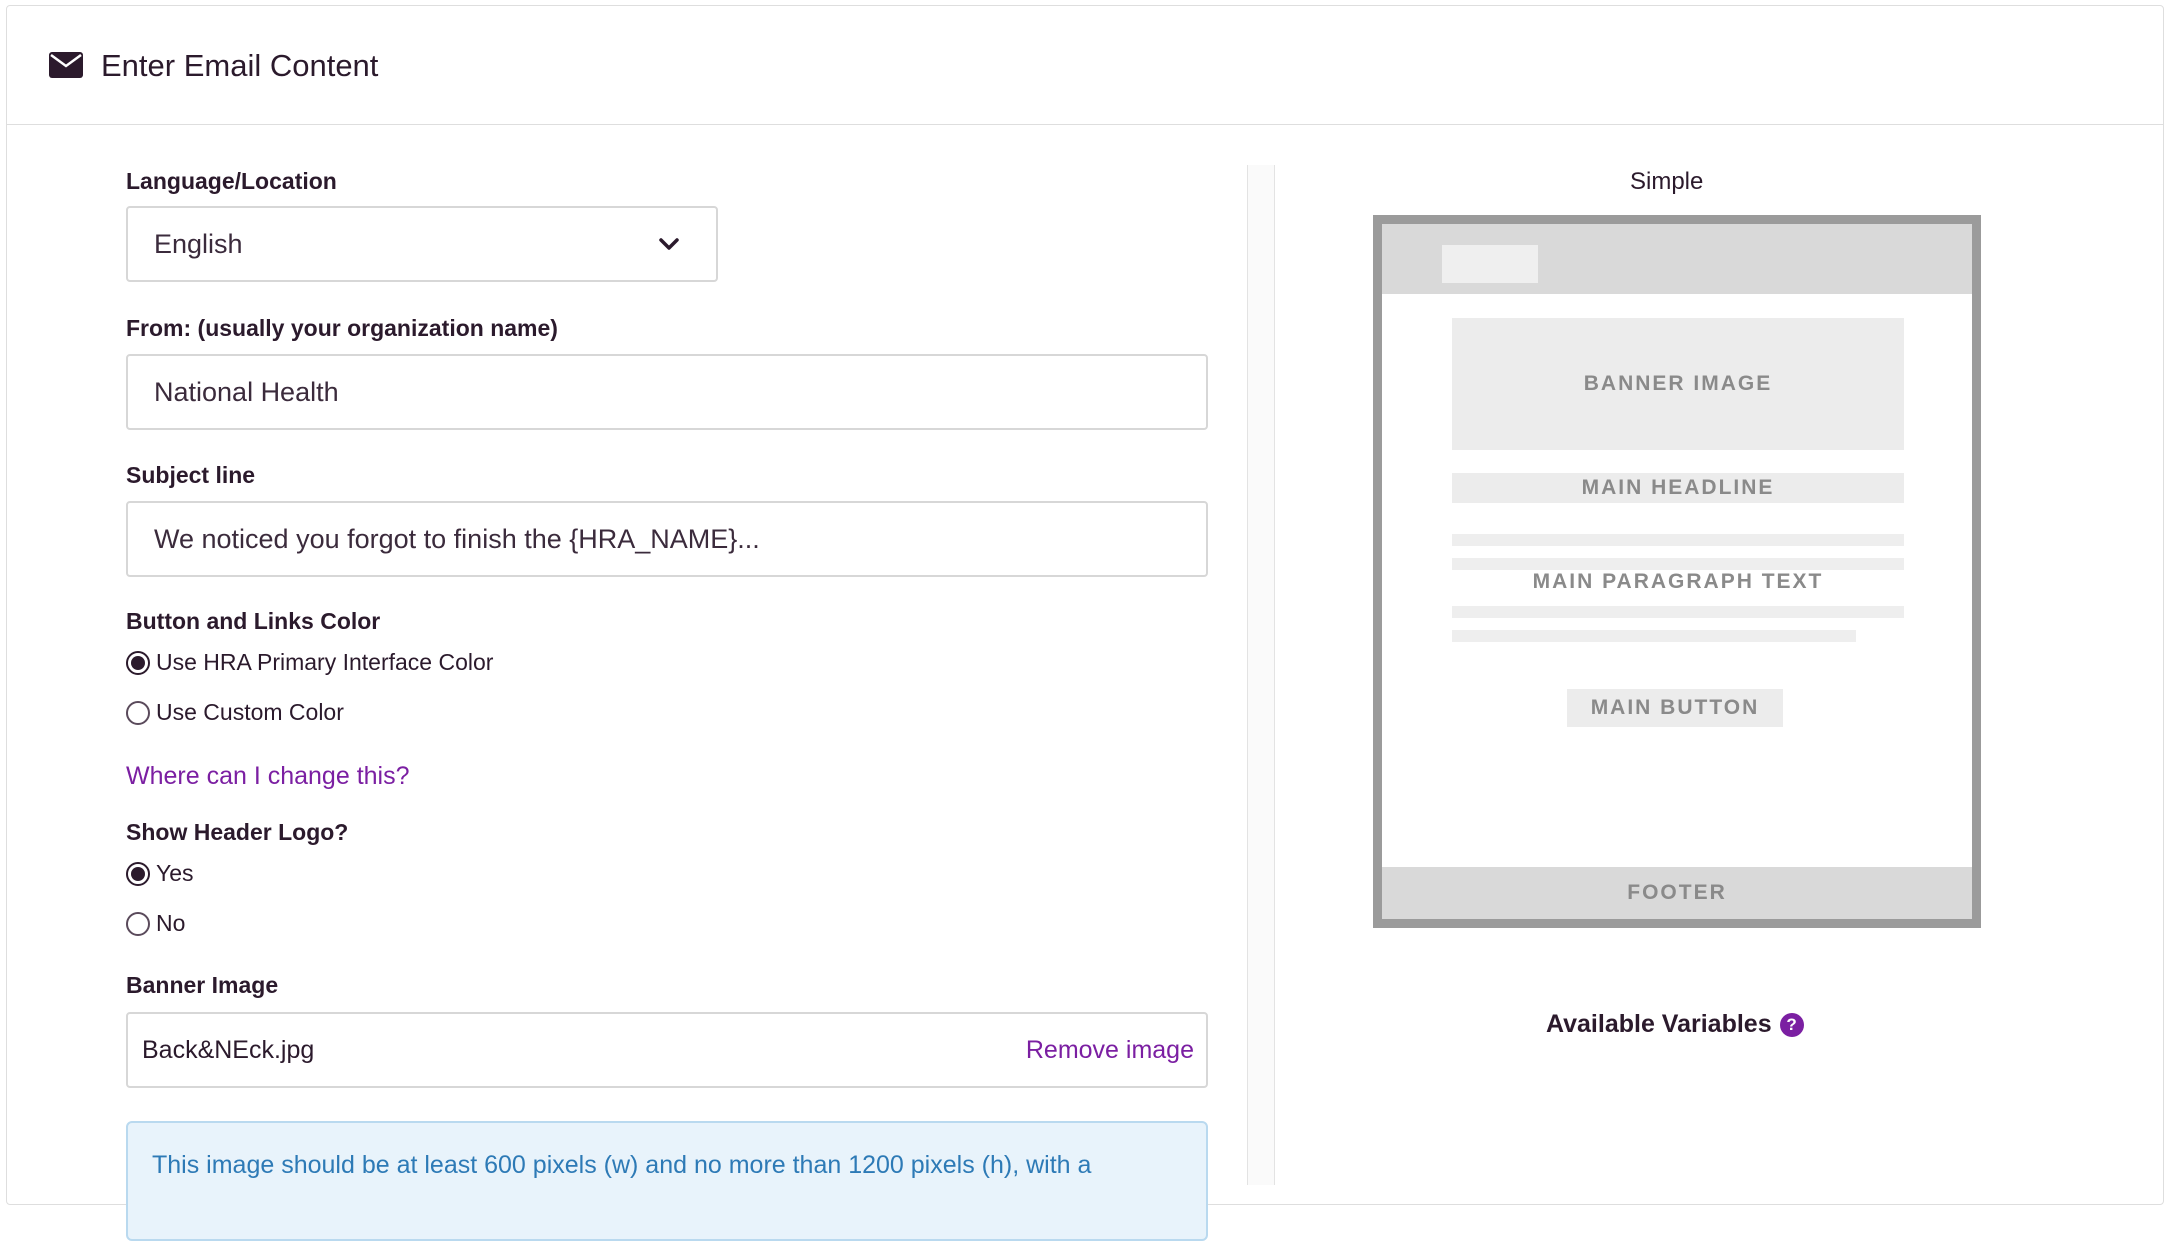  Describe the element at coordinates (422, 244) in the screenshot. I see `language-select: English` at that location.